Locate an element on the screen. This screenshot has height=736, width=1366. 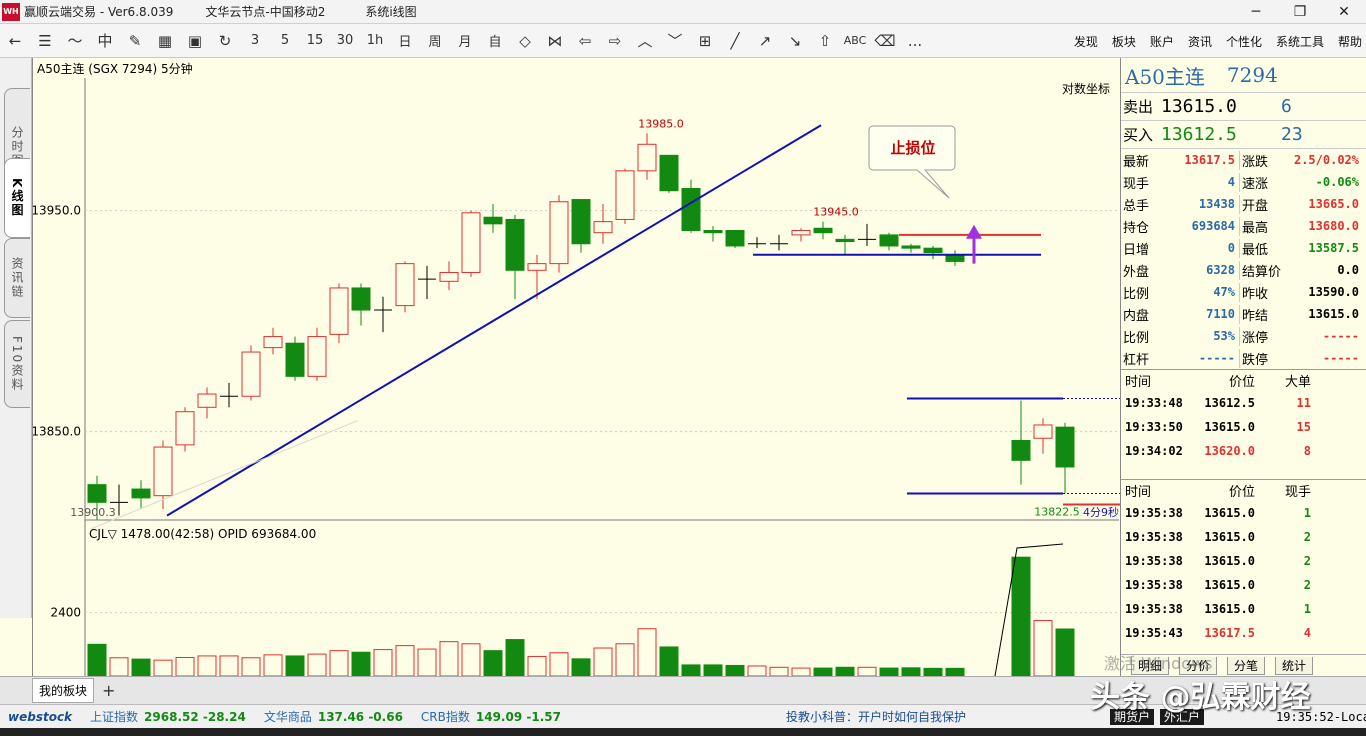
tick-volume: 2 is located at coordinates (1307, 585).